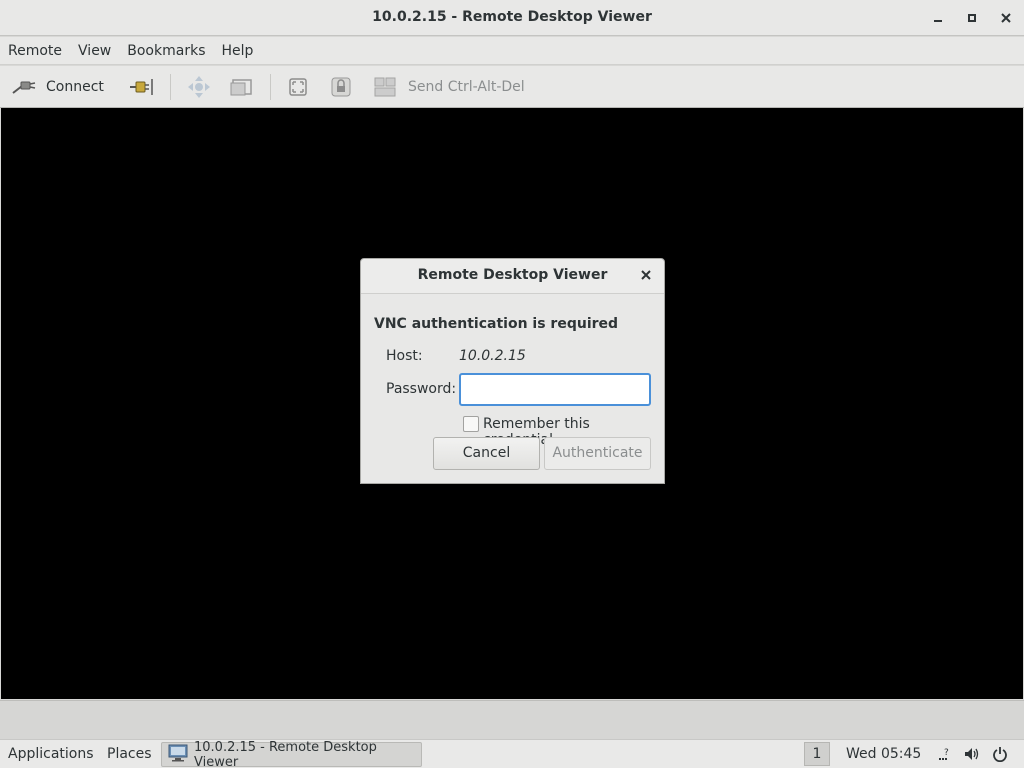 The height and width of the screenshot is (768, 1024). I want to click on menu-bookmarks: Bookmarks, so click(166, 51).